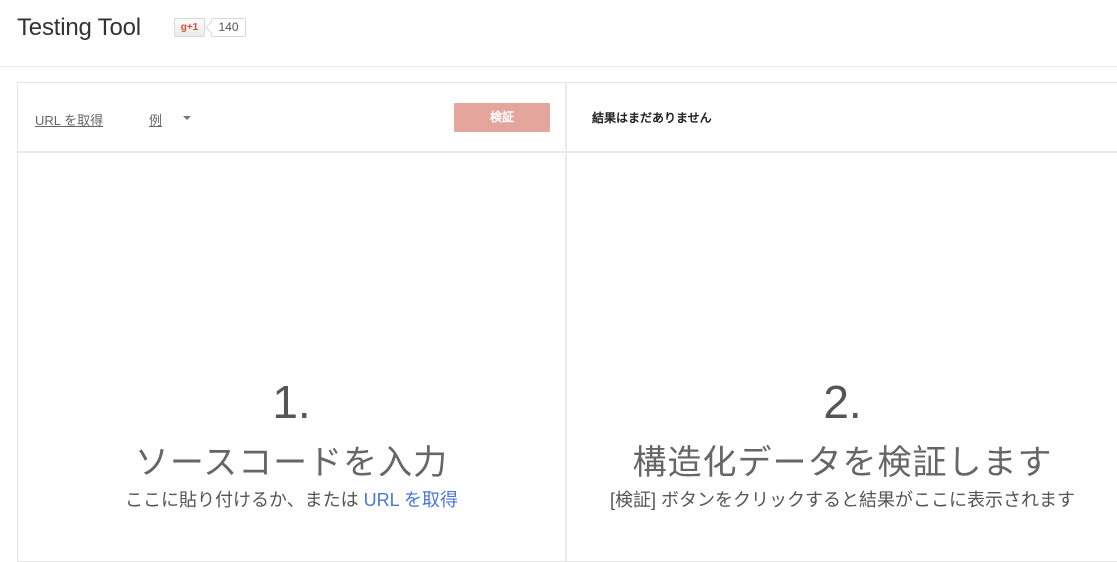 Image resolution: width=1117 pixels, height=562 pixels. I want to click on step-1-description: ここに貼り付けるか、または URL を取得, so click(291, 499).